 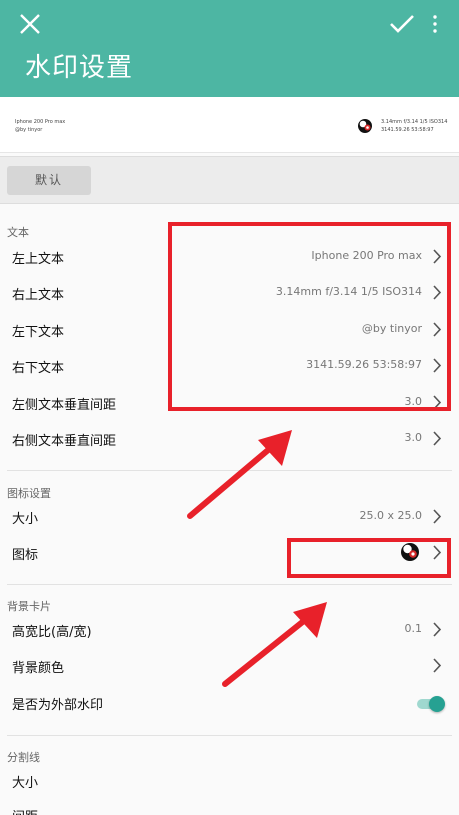 I want to click on row-label: 左下文本, so click(x=38, y=332).